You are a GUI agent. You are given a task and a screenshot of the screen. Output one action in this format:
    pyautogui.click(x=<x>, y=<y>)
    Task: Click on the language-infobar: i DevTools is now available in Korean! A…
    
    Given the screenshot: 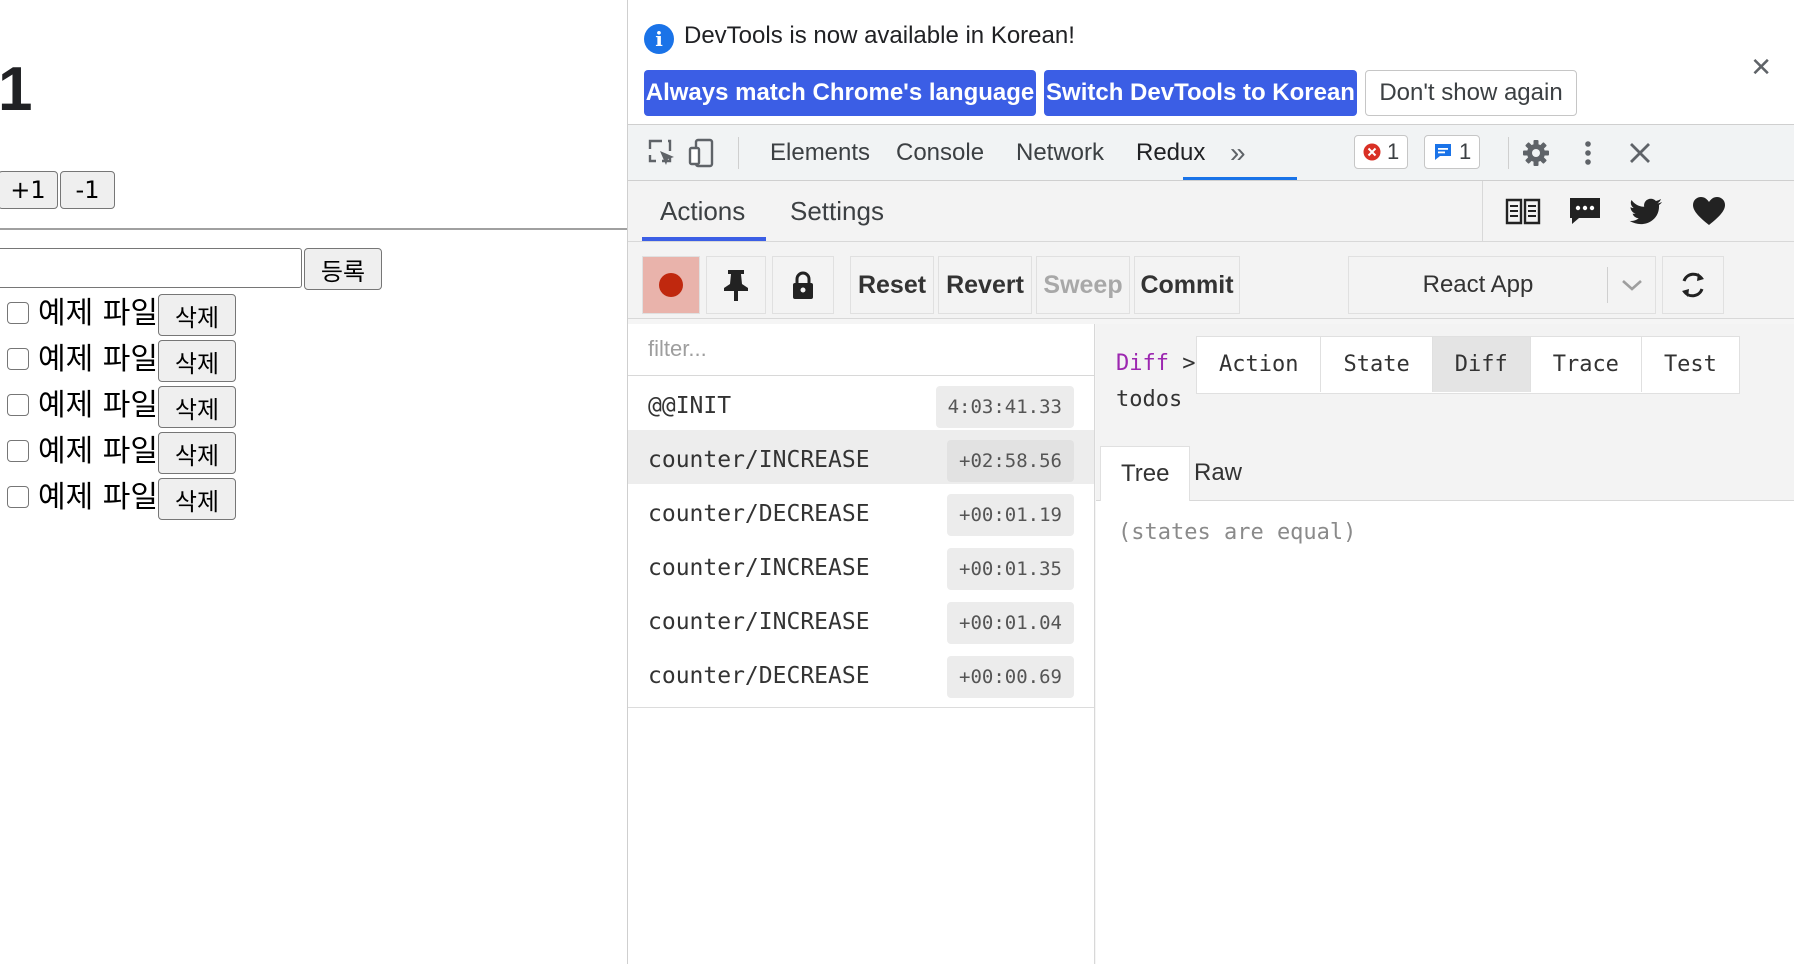 What is the action you would take?
    pyautogui.click(x=1211, y=62)
    